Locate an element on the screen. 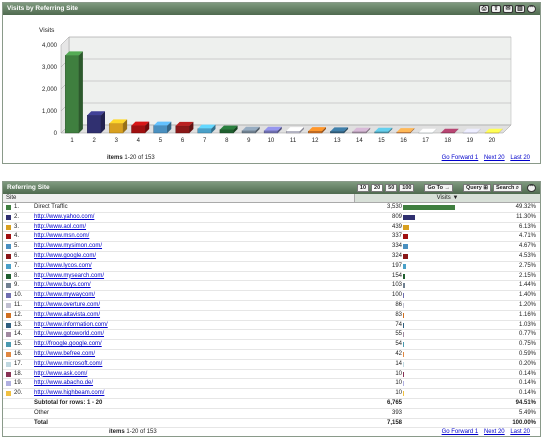 This screenshot has width=543, height=439. row-site: http://www.overture.com/ is located at coordinates (184, 305).